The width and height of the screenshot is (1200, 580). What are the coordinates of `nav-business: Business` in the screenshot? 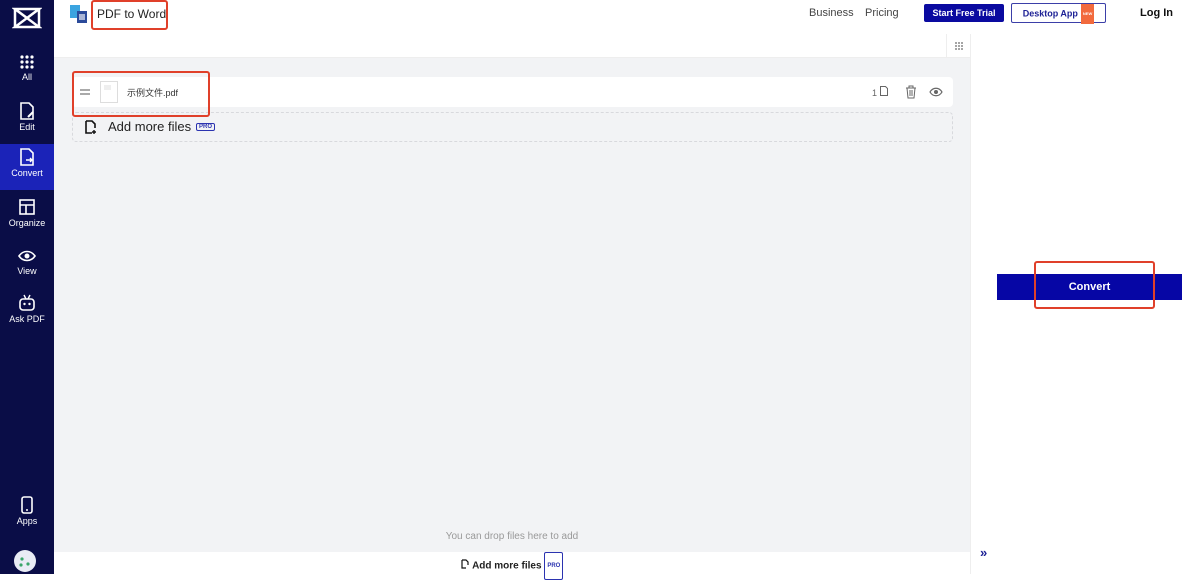 It's located at (831, 13).